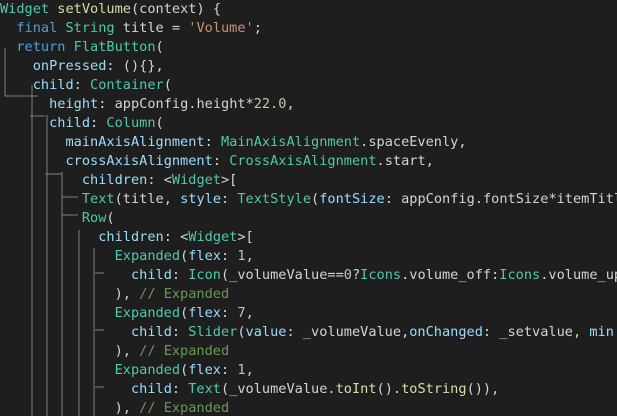 This screenshot has height=416, width=617. I want to click on code-line: Widget setVolume(context) {, so click(110, 9).